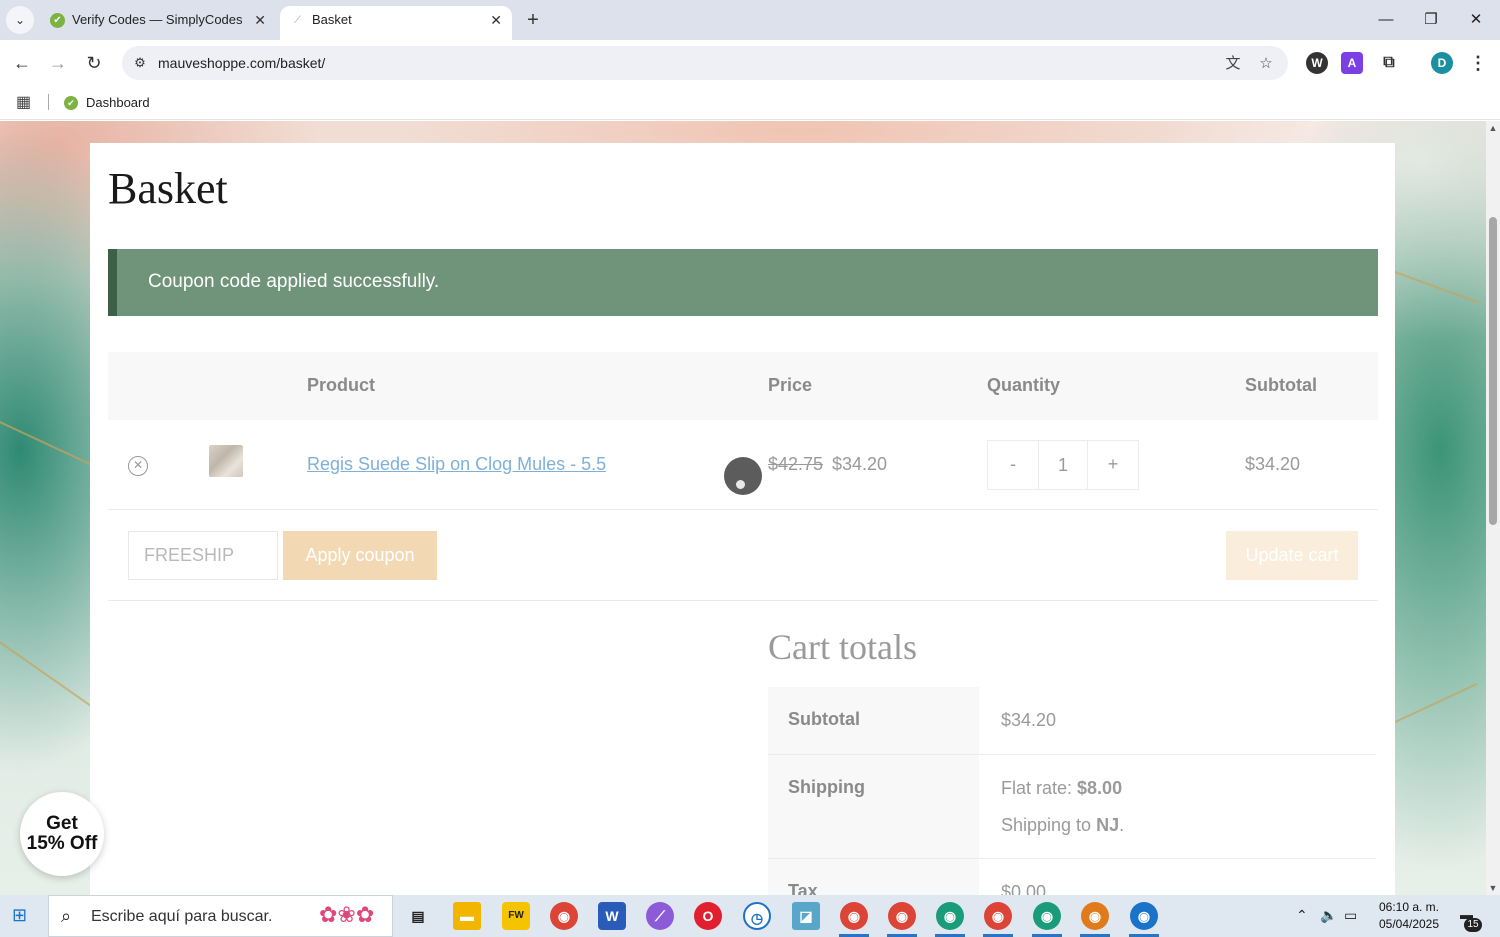 This screenshot has width=1500, height=937. Describe the element at coordinates (20, 20) in the screenshot. I see `tab-search-button: ⌄` at that location.